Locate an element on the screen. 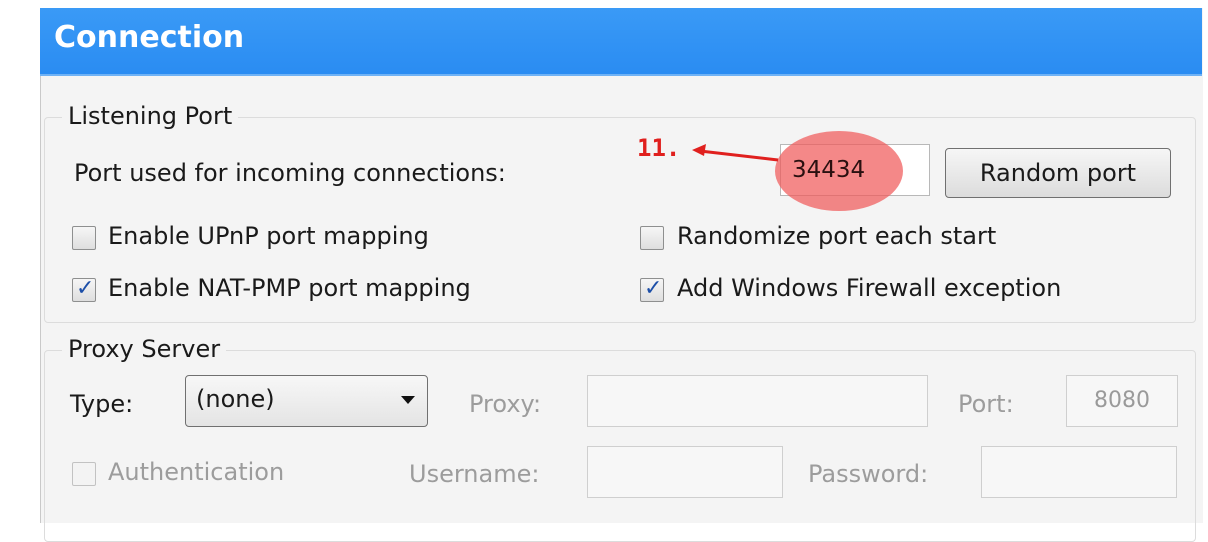 Image resolution: width=1208 pixels, height=542 pixels. proxy-type-select: (none) is located at coordinates (306, 401).